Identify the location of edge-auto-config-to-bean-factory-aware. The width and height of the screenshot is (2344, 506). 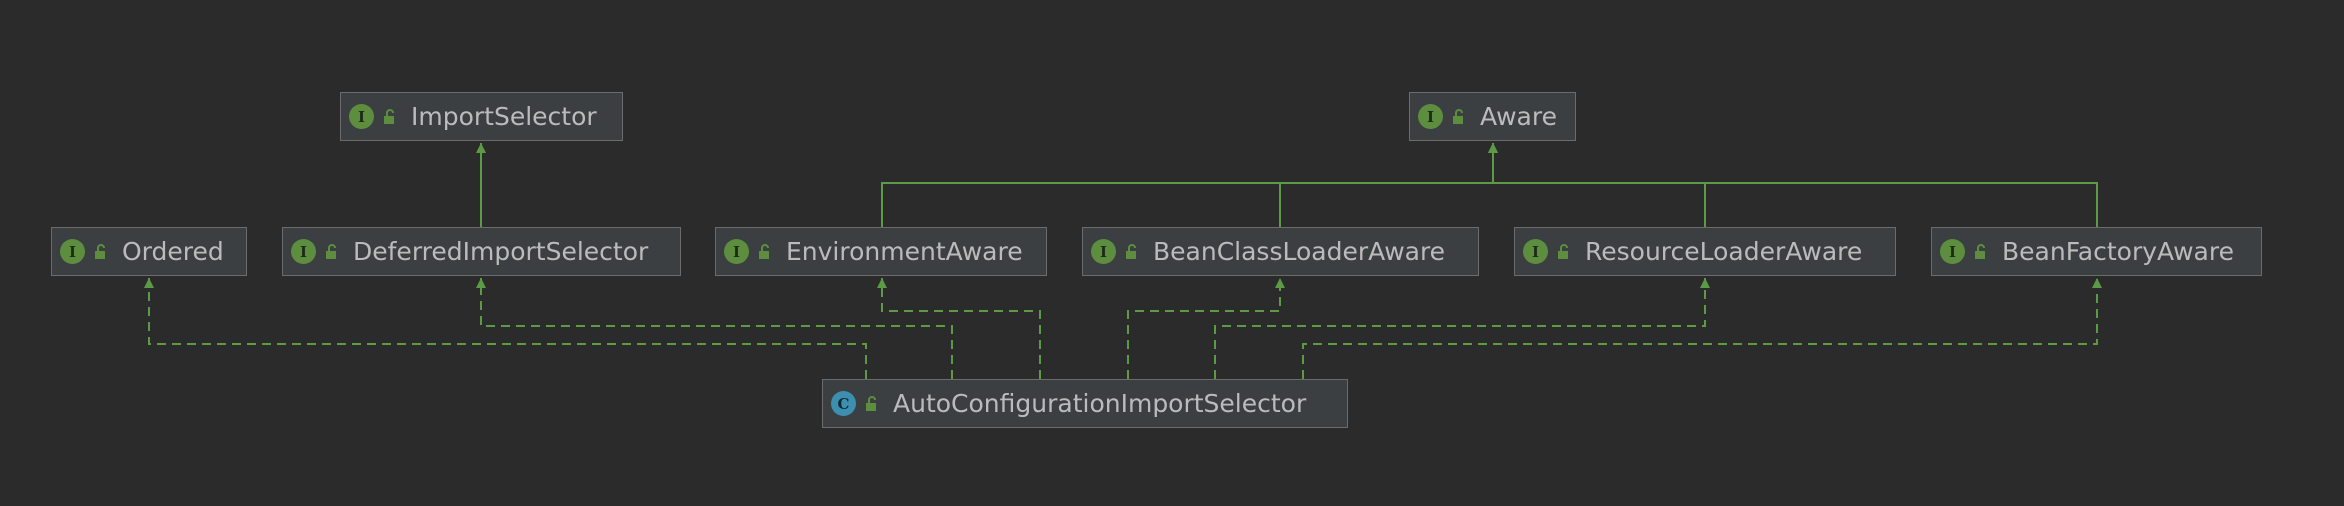
(1702, 328).